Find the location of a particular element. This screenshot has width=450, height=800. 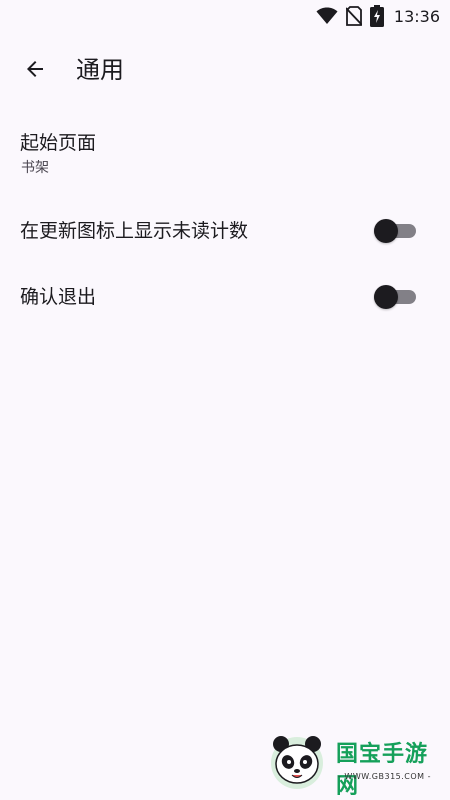

no-sim-icon is located at coordinates (353, 16).